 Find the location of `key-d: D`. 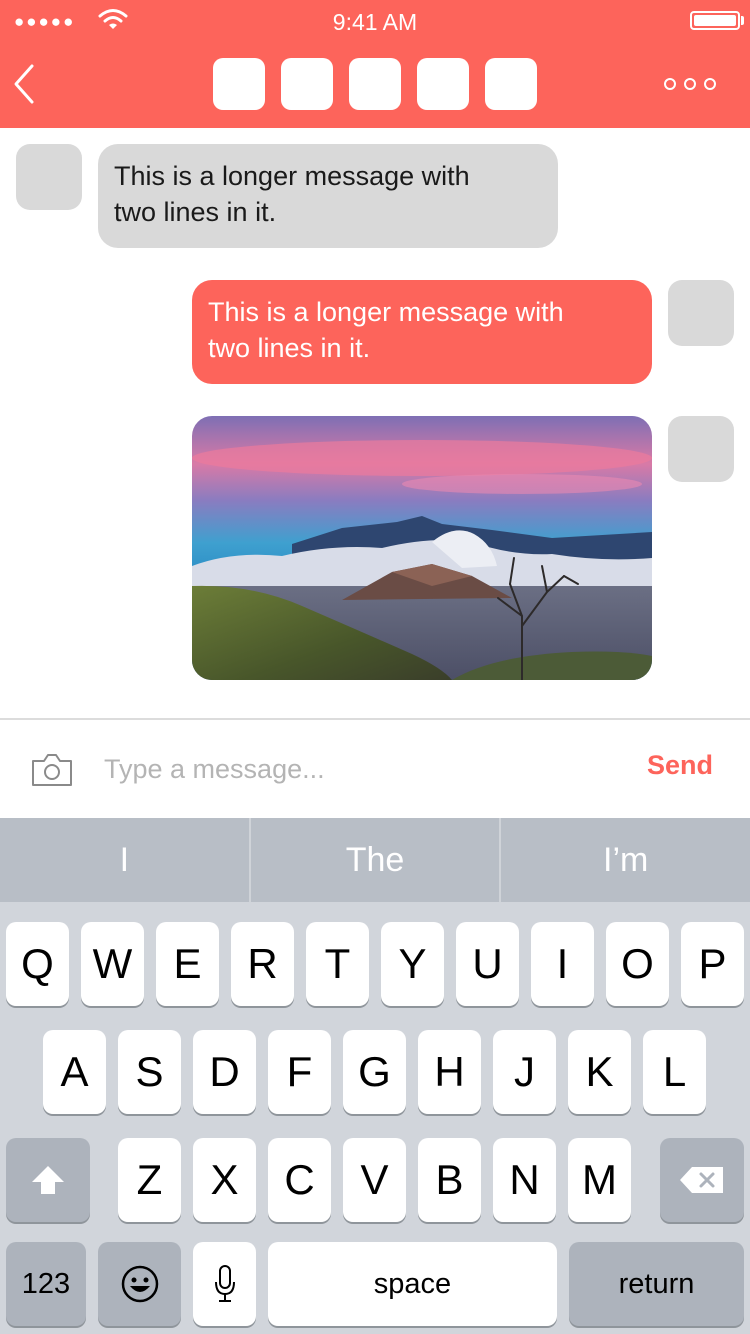

key-d: D is located at coordinates (224, 1072).